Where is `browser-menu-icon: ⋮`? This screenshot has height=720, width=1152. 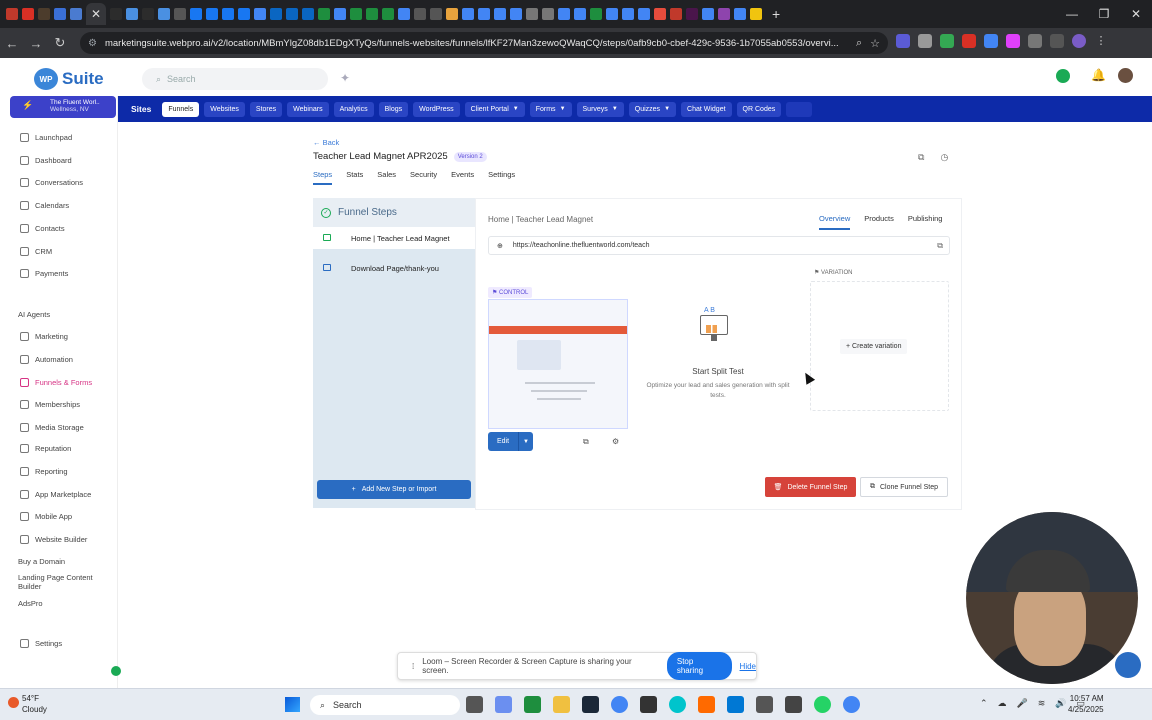 browser-menu-icon: ⋮ is located at coordinates (1101, 41).